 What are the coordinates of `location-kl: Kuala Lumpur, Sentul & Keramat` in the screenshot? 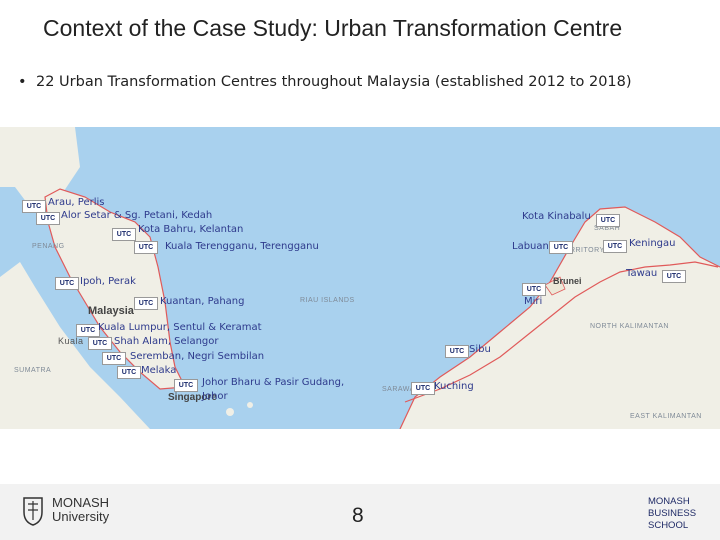 It's located at (180, 327).